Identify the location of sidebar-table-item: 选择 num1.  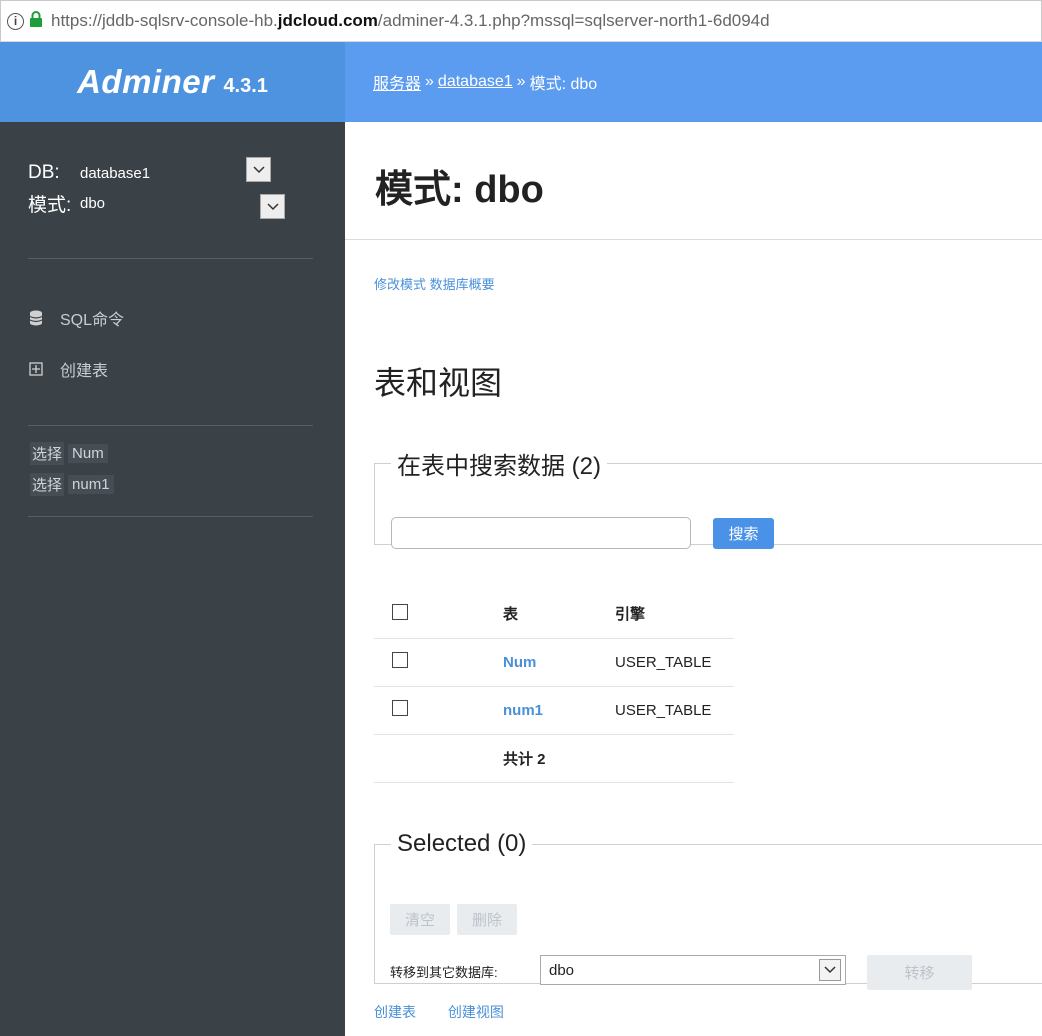
(72, 484).